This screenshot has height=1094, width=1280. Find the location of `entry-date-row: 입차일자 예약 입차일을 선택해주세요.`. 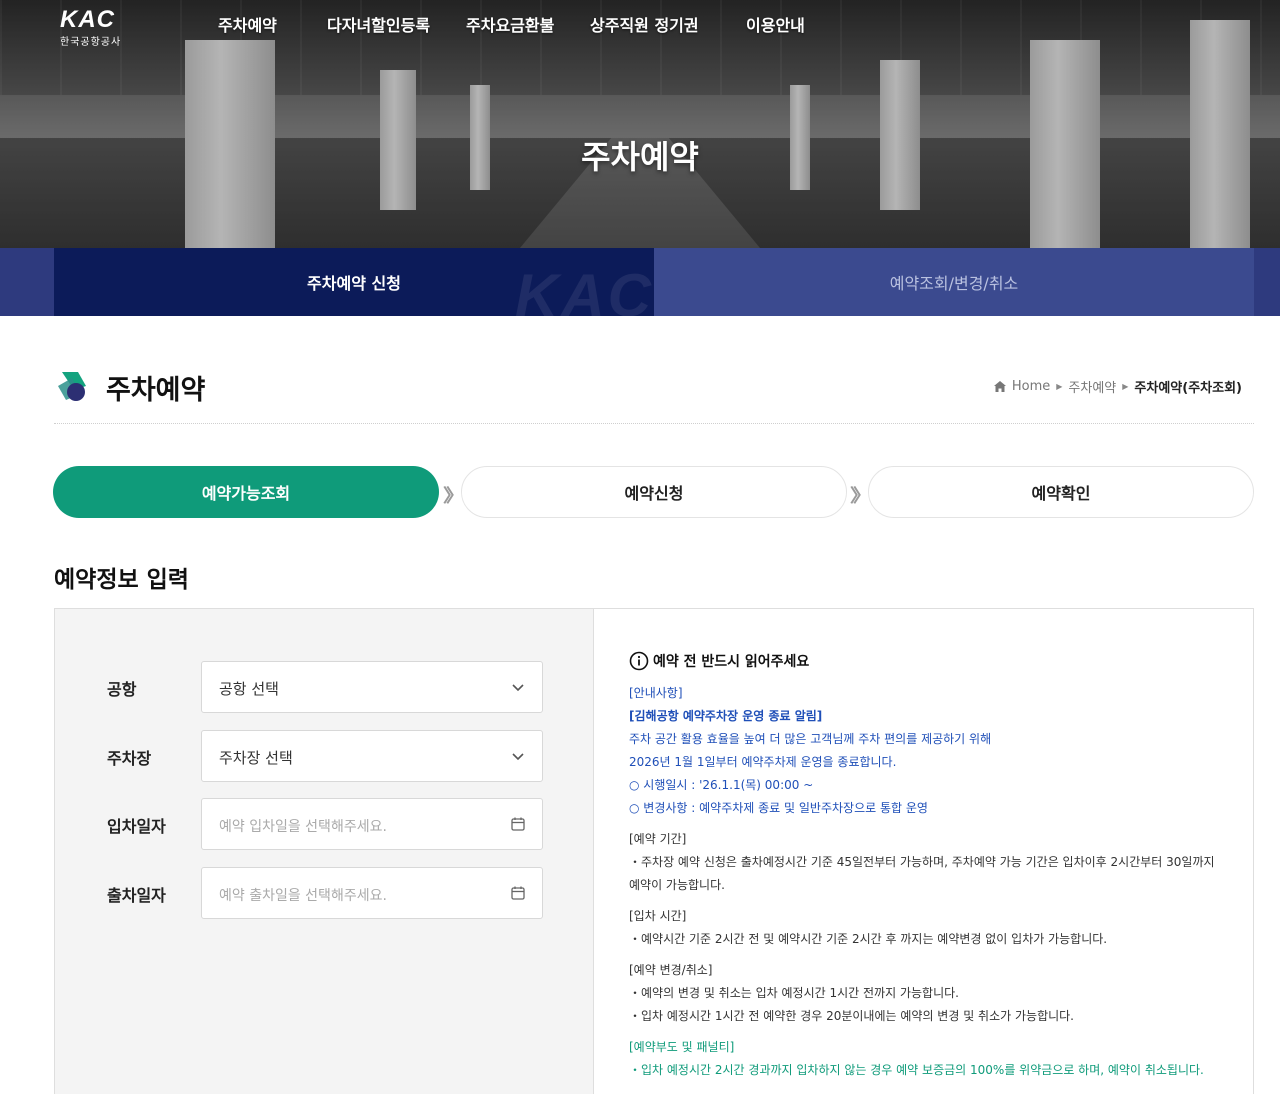

entry-date-row: 입차일자 예약 입차일을 선택해주세요. is located at coordinates (324, 824).